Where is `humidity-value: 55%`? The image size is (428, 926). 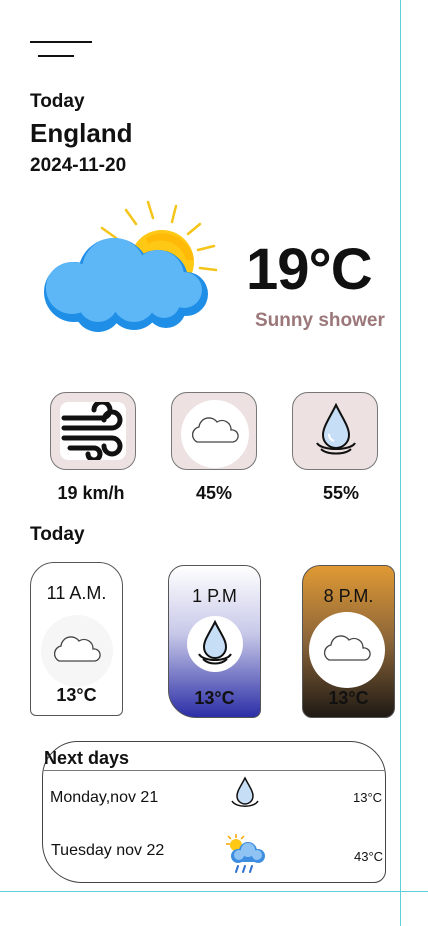
humidity-value: 55% is located at coordinates (341, 493).